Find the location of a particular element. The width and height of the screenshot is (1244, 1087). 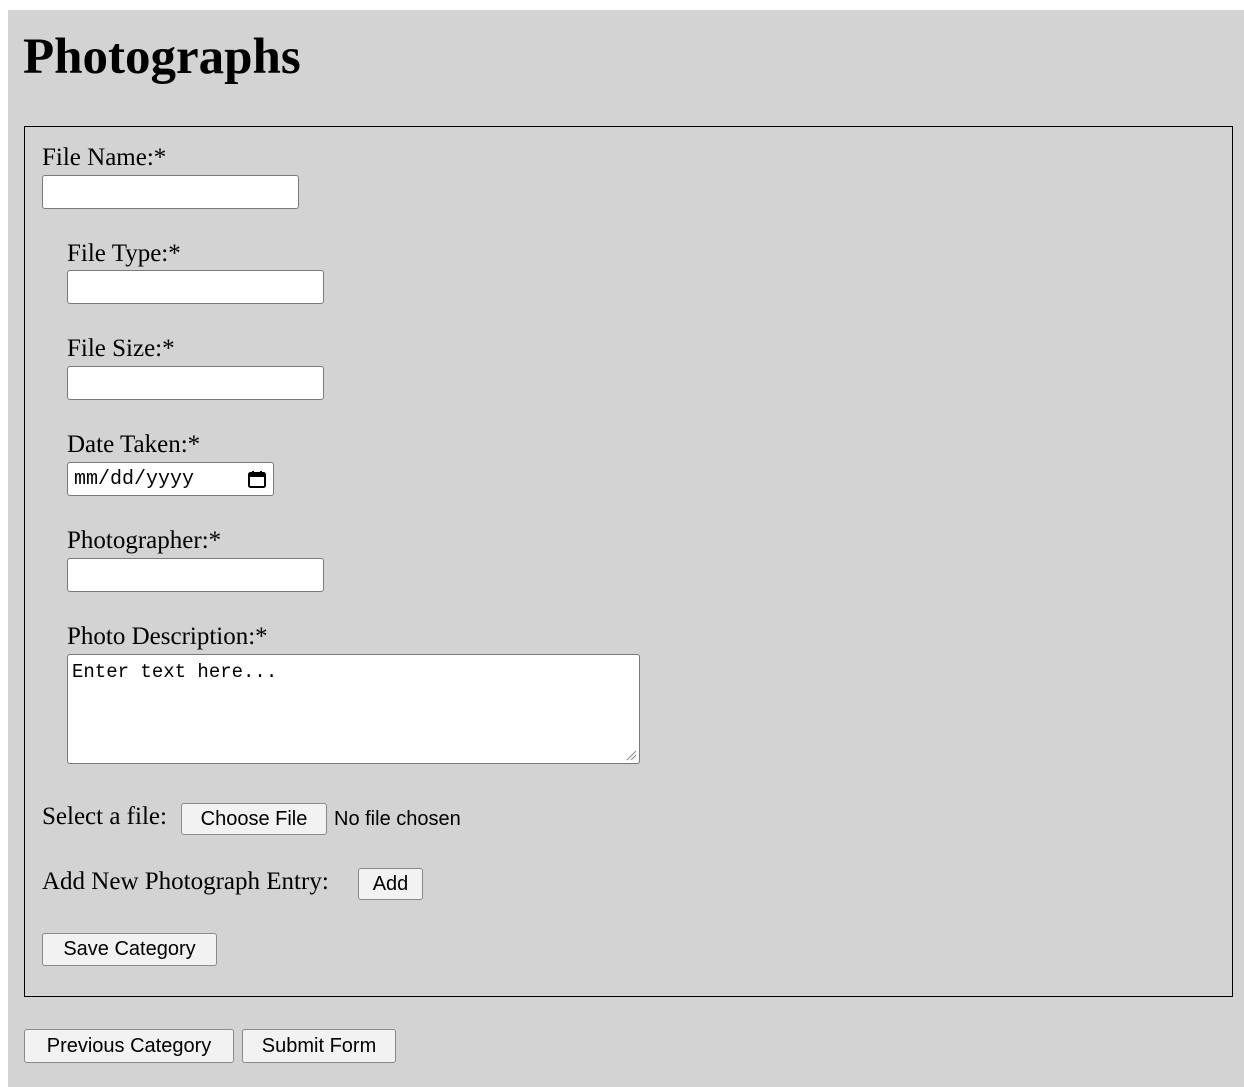

date-taken-input: mm/dd/yyyy is located at coordinates (170, 479).